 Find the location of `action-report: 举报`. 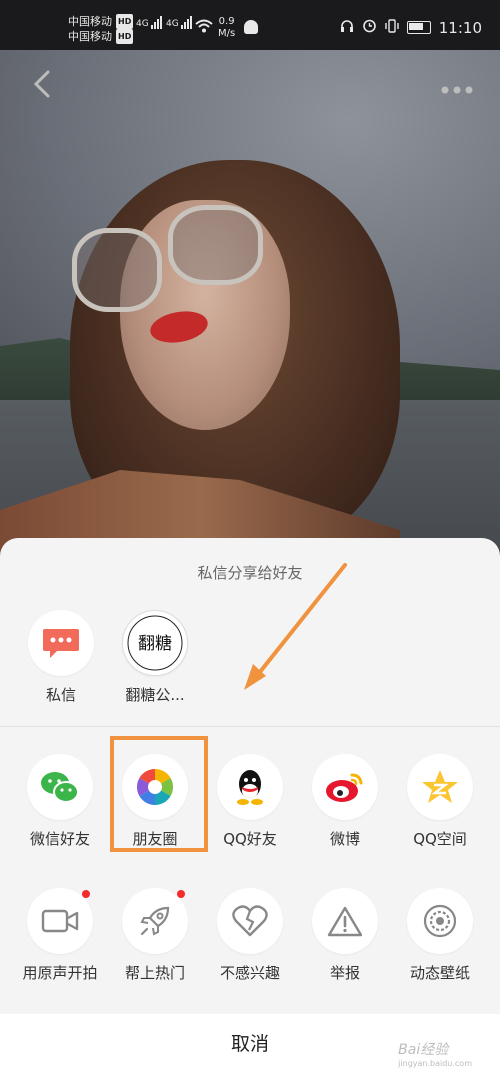

action-report: 举报 is located at coordinates (345, 935).